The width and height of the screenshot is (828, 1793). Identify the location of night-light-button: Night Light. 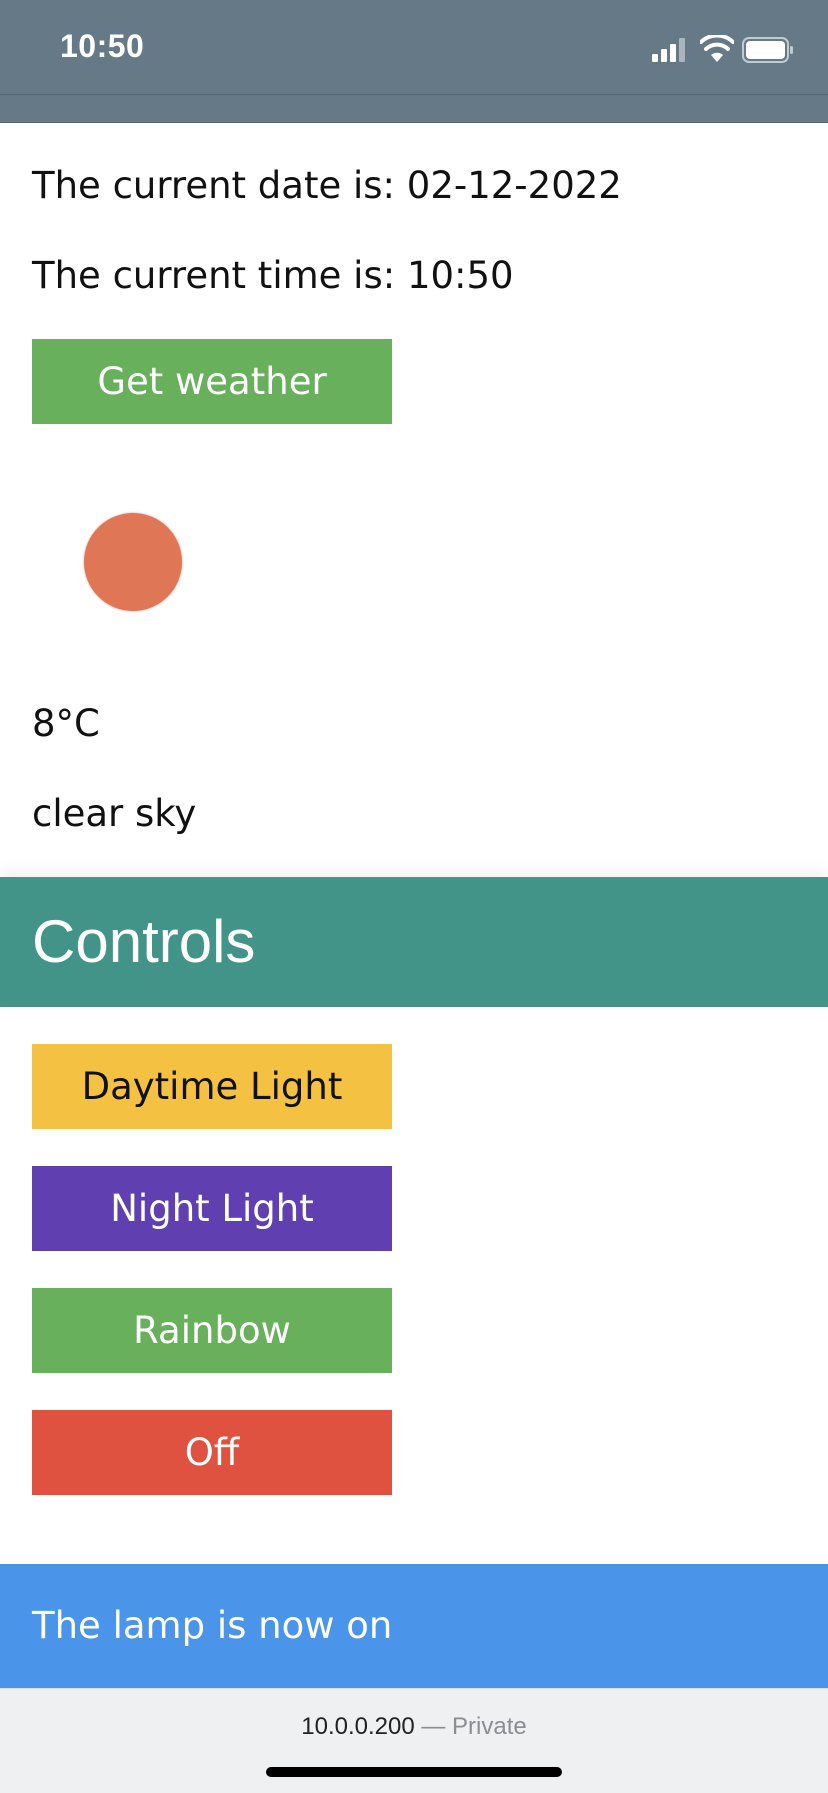
(212, 1208).